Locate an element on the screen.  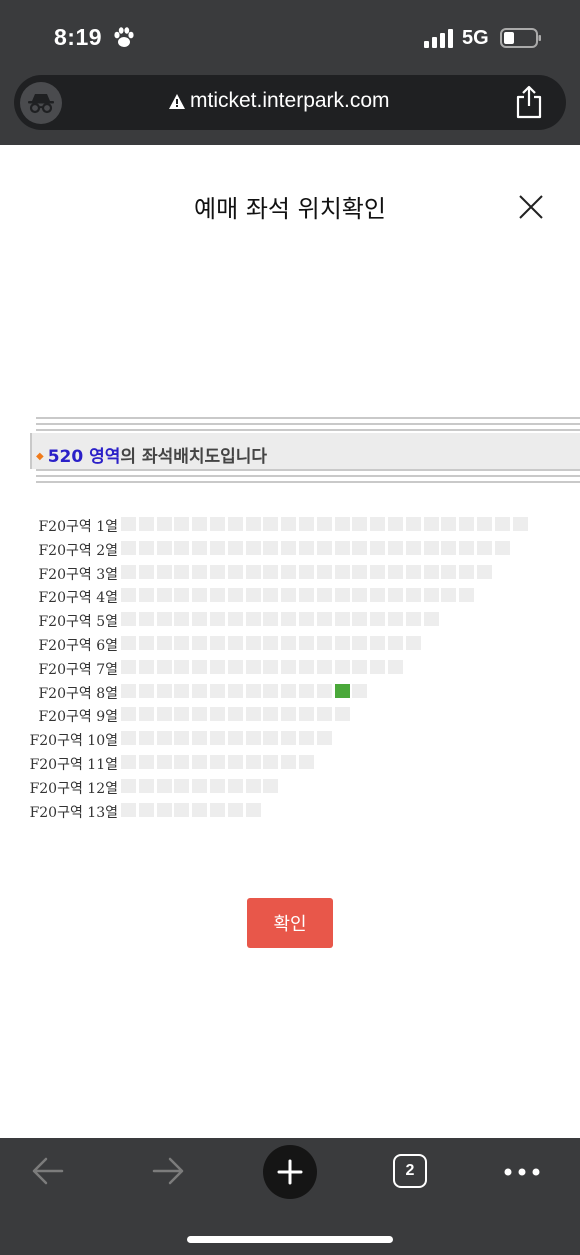
browser-address-area: mticket.interpark.com is located at coordinates (290, 110).